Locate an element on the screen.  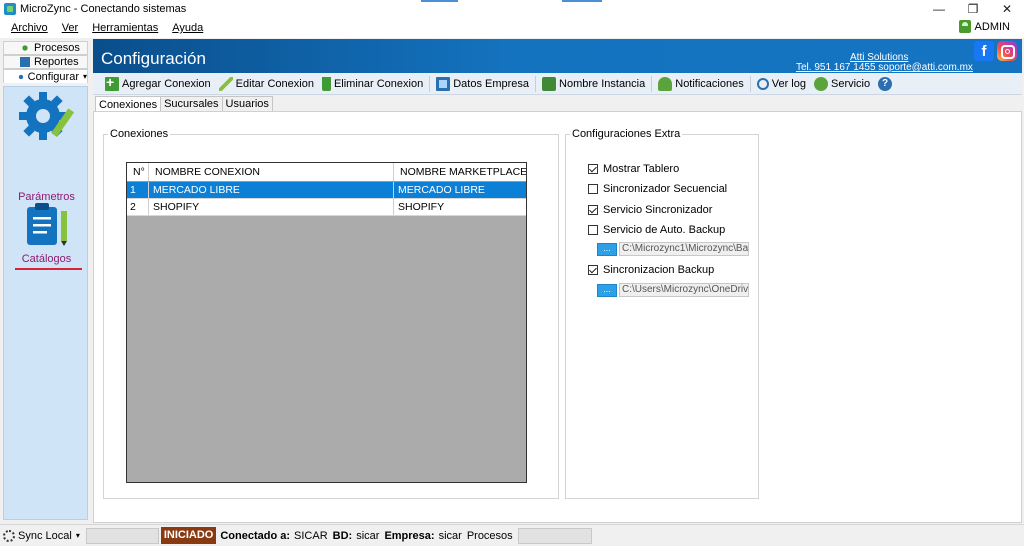
bell-icon is located at coordinates (665, 83).